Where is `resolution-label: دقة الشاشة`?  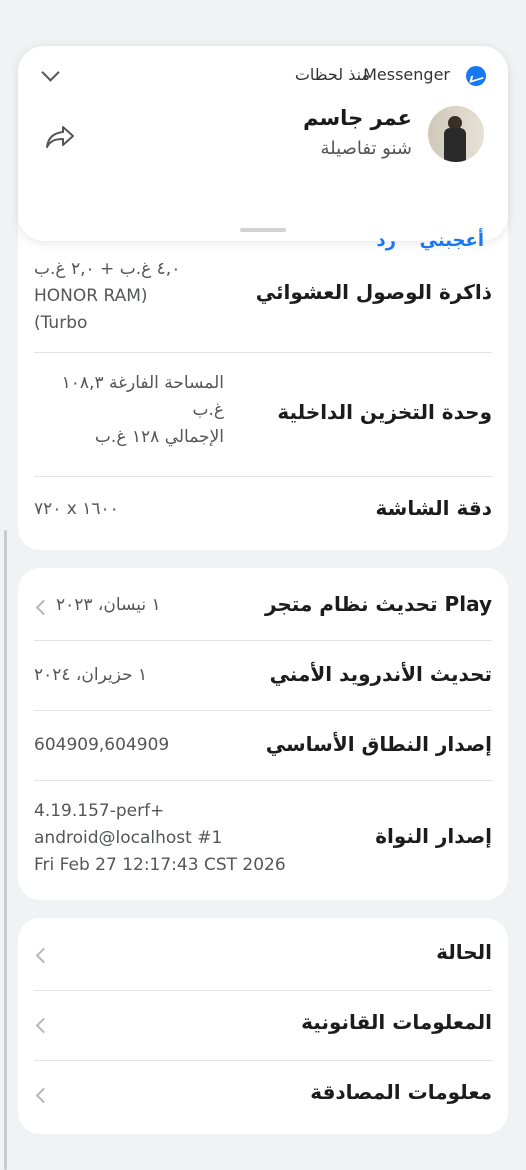 resolution-label: دقة الشاشة is located at coordinates (433, 508).